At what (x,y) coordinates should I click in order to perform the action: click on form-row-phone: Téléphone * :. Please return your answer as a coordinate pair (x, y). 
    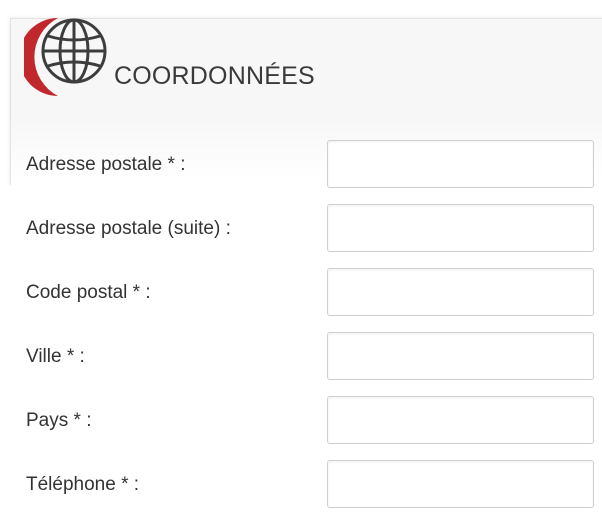
    Looking at the image, I should click on (301, 486).